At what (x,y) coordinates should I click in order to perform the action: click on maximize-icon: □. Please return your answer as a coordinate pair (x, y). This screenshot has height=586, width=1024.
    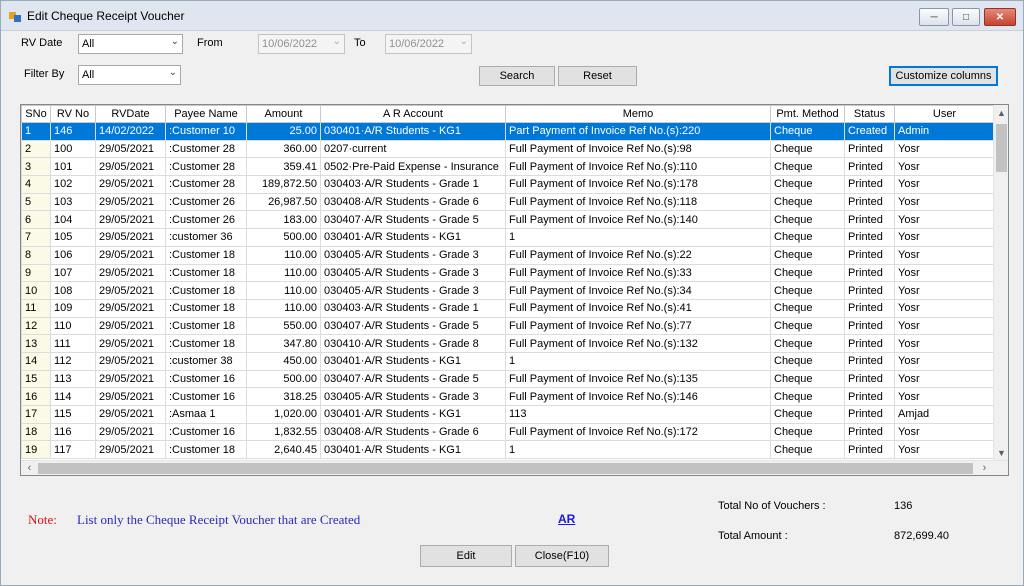
    Looking at the image, I should click on (966, 17).